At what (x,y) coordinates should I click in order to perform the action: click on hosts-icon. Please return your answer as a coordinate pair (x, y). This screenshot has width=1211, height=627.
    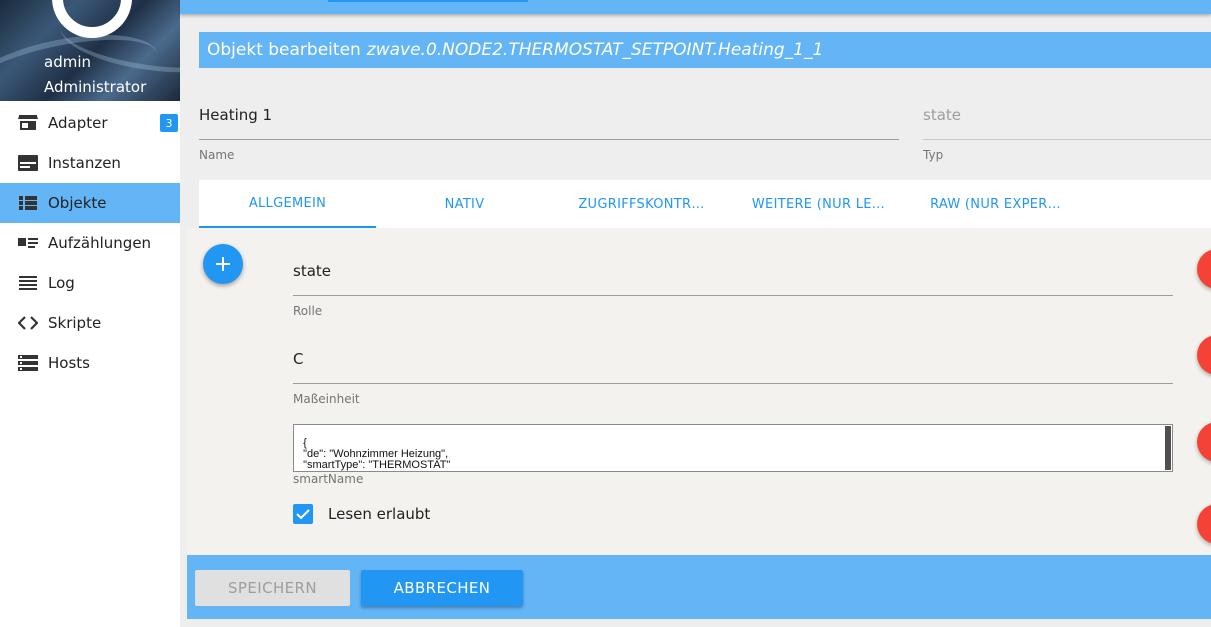
    Looking at the image, I should click on (28, 363).